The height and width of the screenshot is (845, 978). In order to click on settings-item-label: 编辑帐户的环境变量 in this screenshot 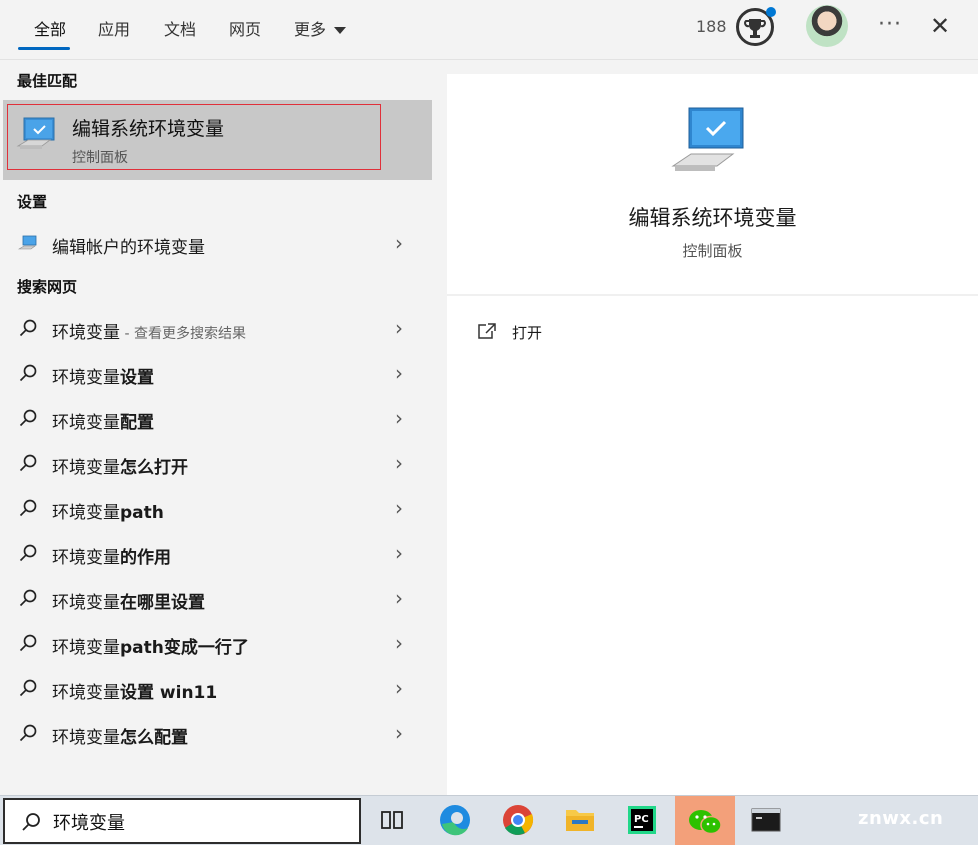, I will do `click(128, 248)`.